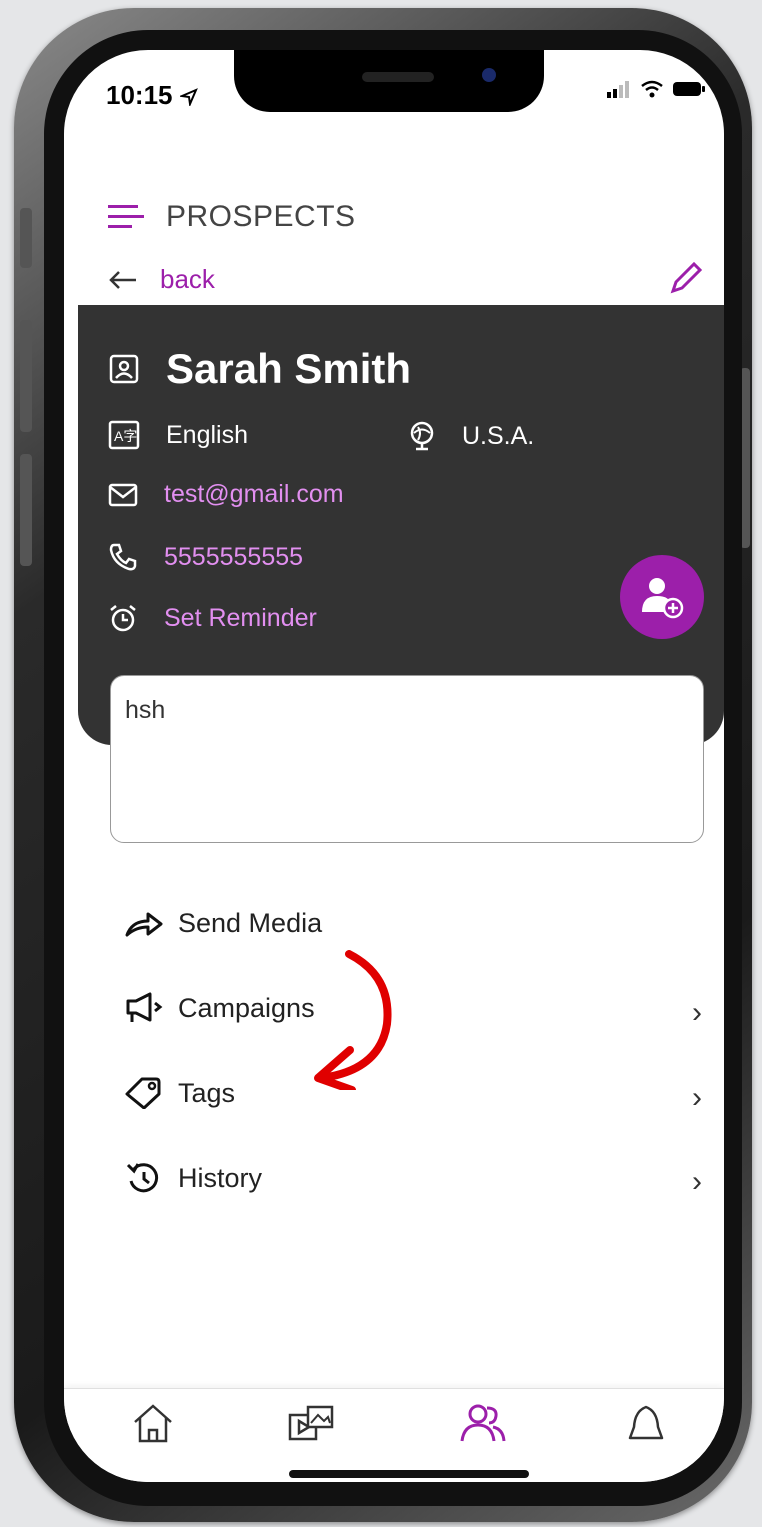 Image resolution: width=762 pixels, height=1527 pixels. Describe the element at coordinates (409, 1474) in the screenshot. I see `home-indicator` at that location.